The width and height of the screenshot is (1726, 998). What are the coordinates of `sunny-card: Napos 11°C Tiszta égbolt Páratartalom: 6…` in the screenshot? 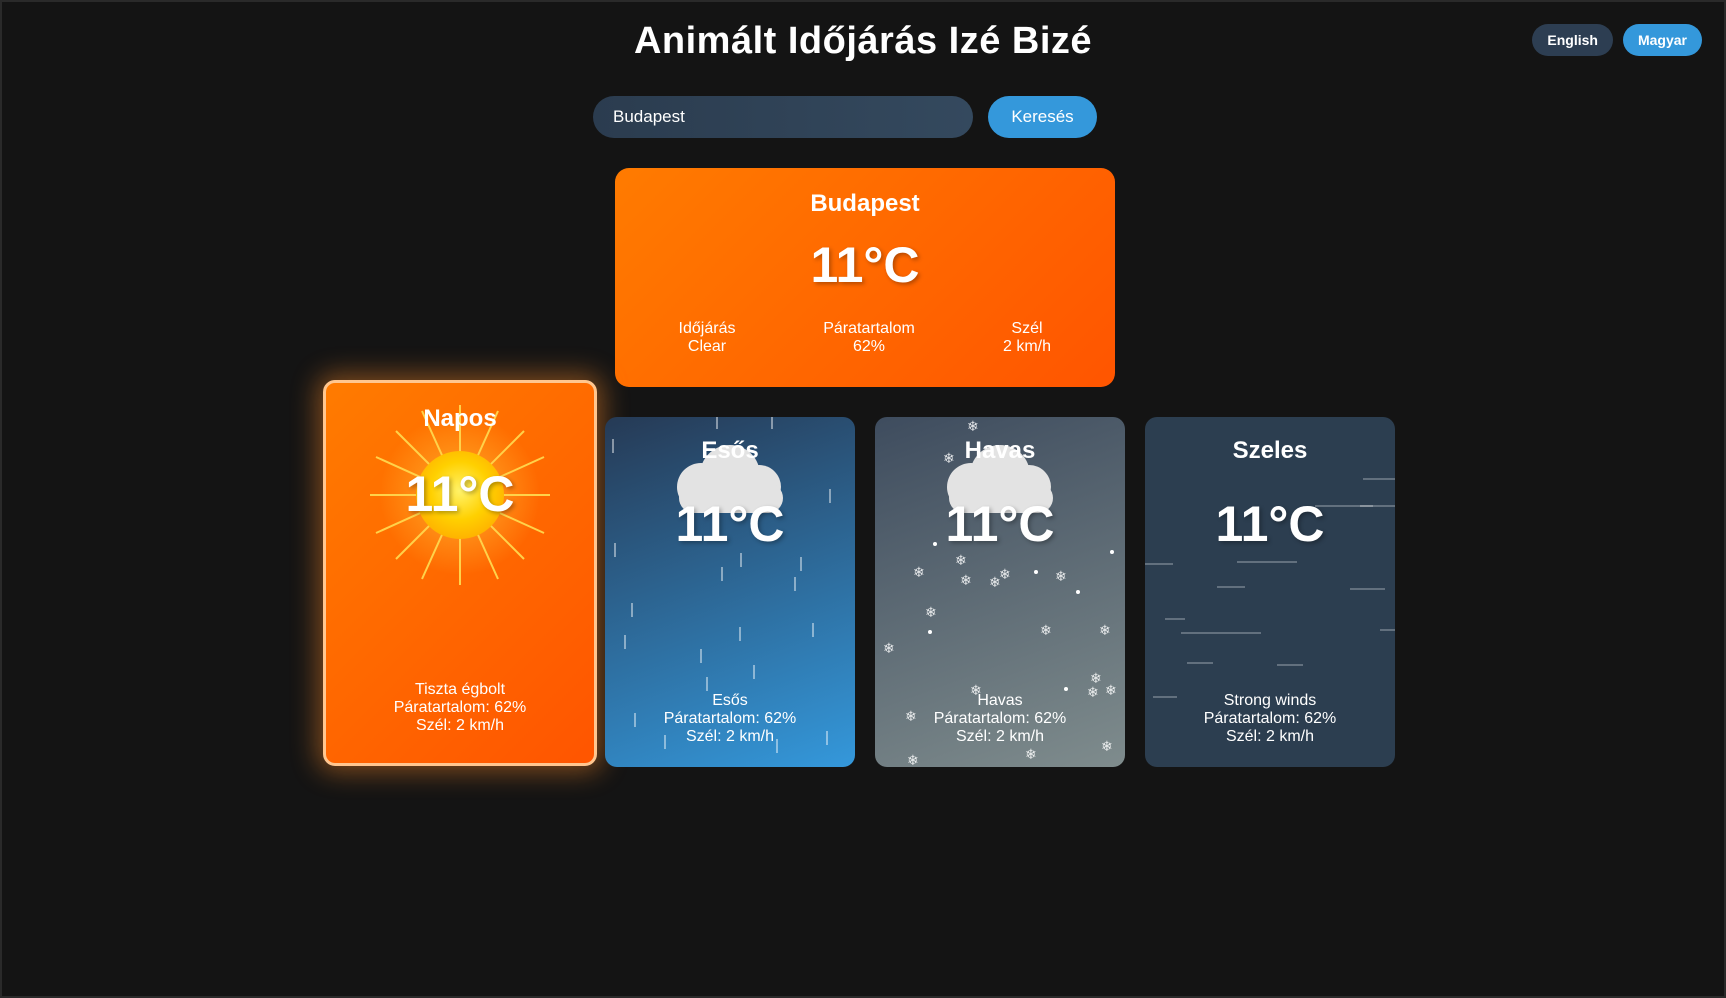 It's located at (460, 573).